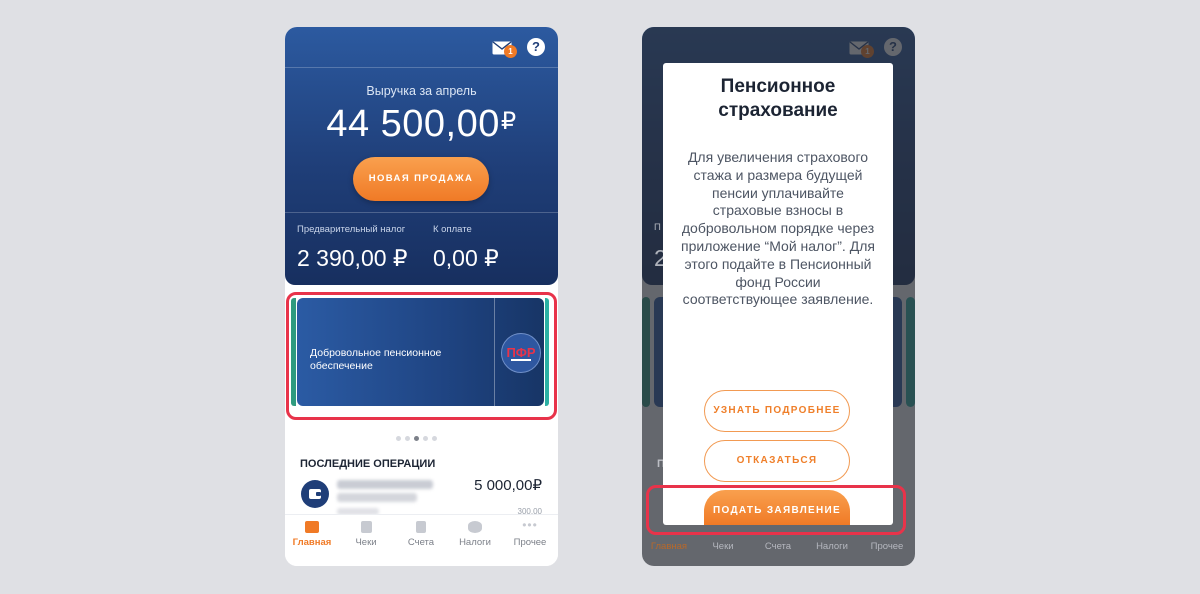 The image size is (1200, 594). What do you see at coordinates (421, 534) in the screenshot?
I see `tab-accounts: Счета` at bounding box center [421, 534].